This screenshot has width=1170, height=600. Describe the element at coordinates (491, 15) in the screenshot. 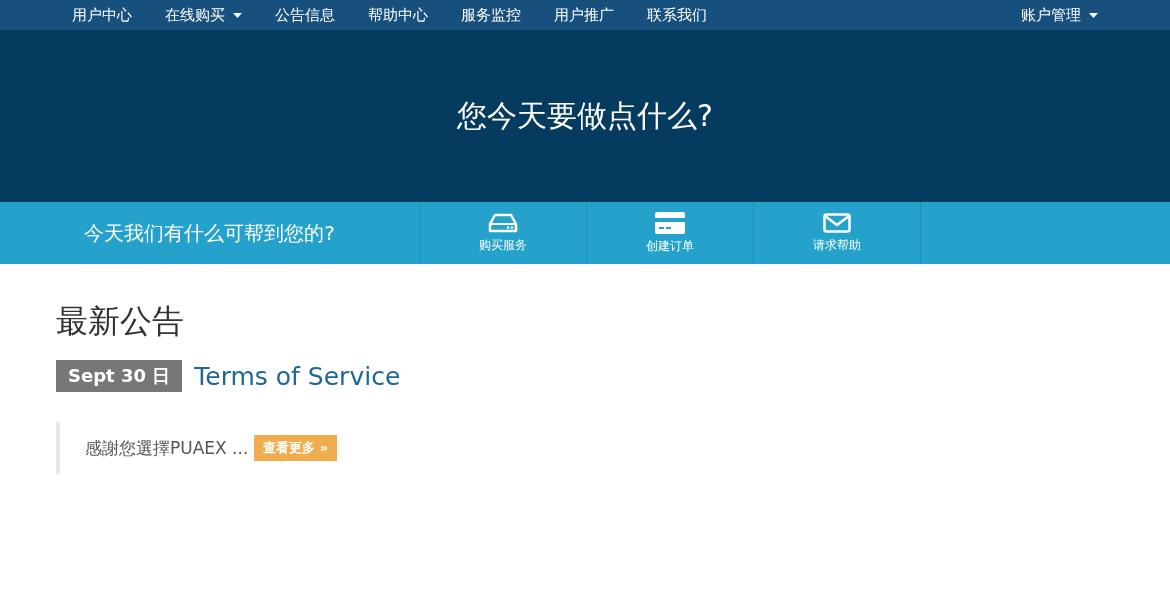

I see `nav-link: 服务监控` at that location.